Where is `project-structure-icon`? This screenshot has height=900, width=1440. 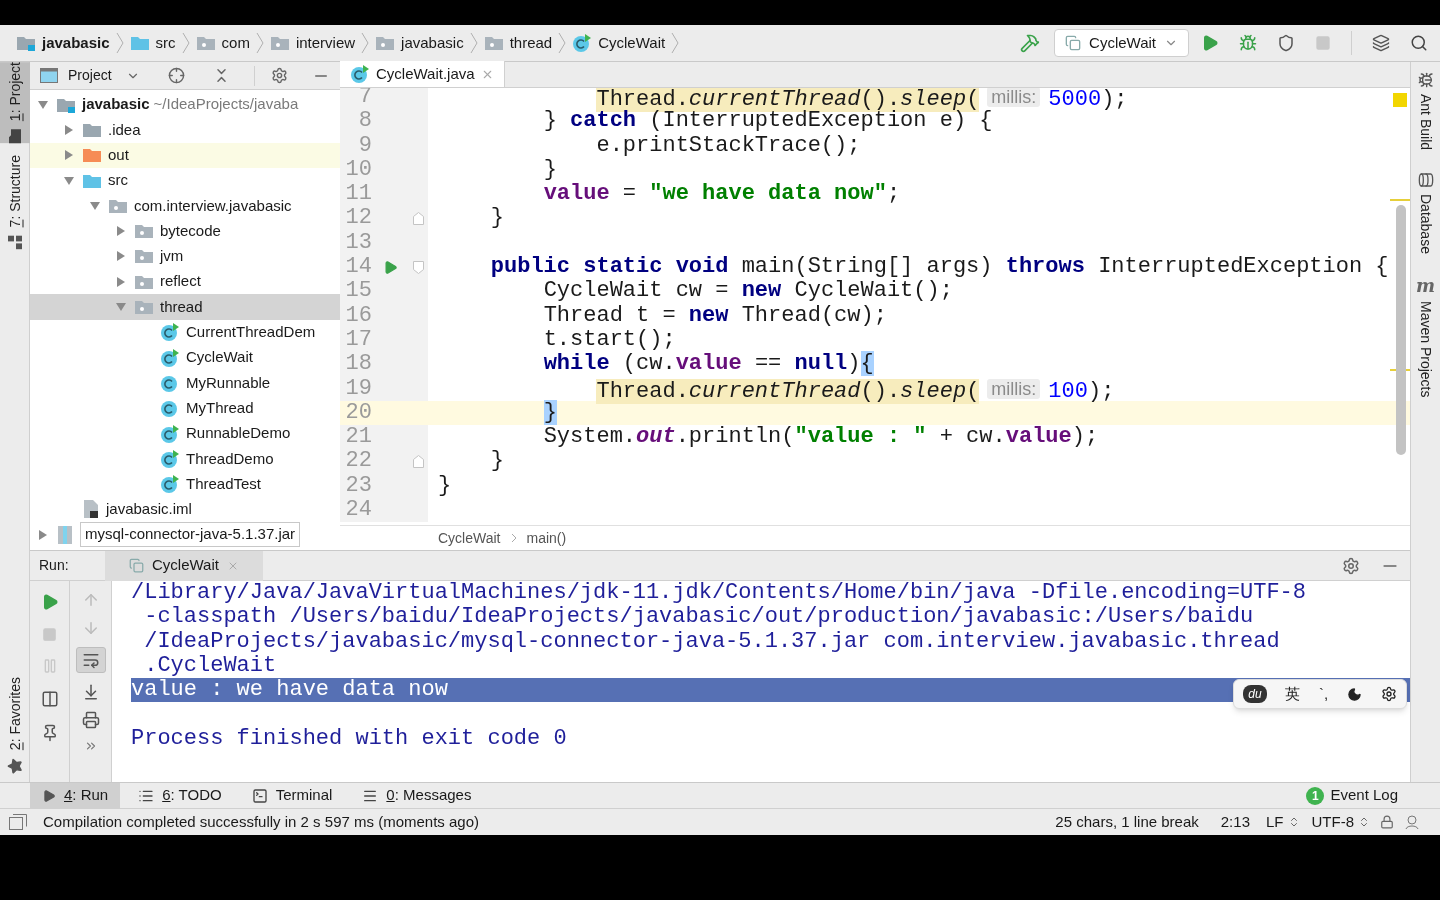 project-structure-icon is located at coordinates (1381, 43).